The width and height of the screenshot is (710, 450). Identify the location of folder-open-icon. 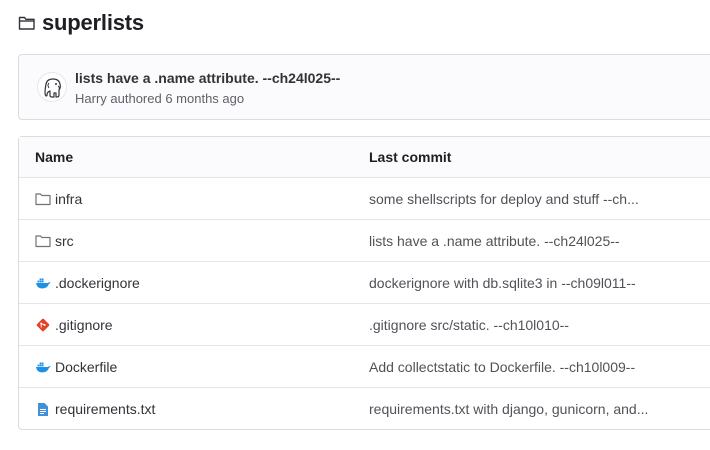
(27, 23).